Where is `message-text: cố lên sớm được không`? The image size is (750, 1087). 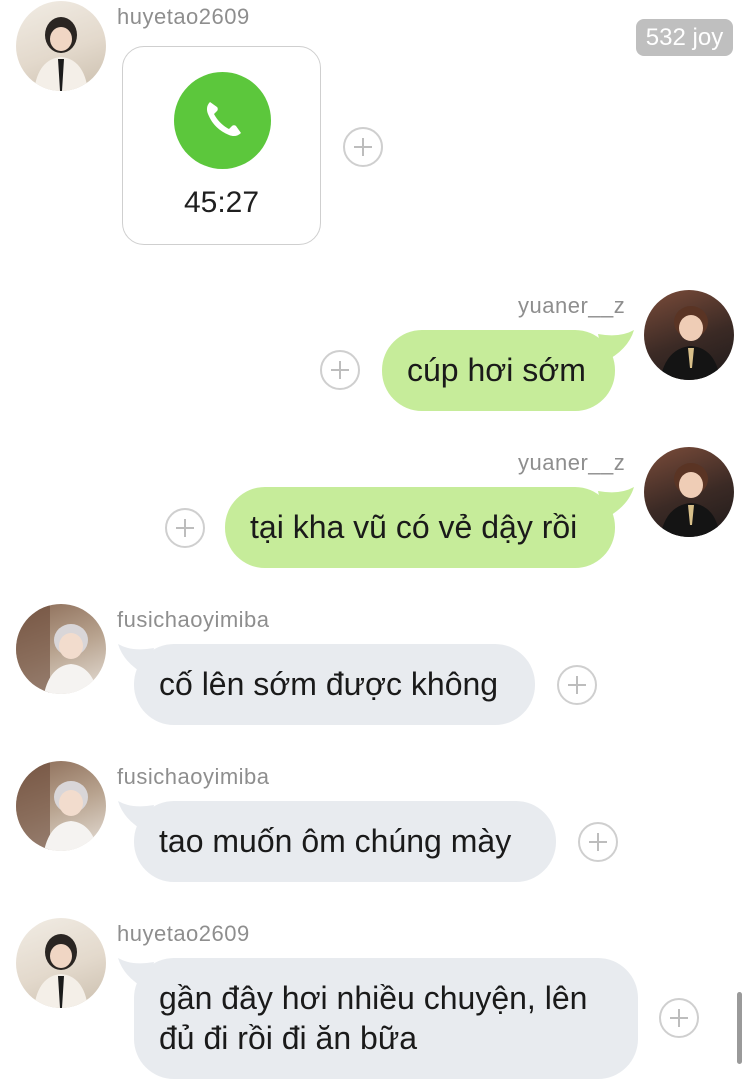
message-text: cố lên sớm được không is located at coordinates (329, 684).